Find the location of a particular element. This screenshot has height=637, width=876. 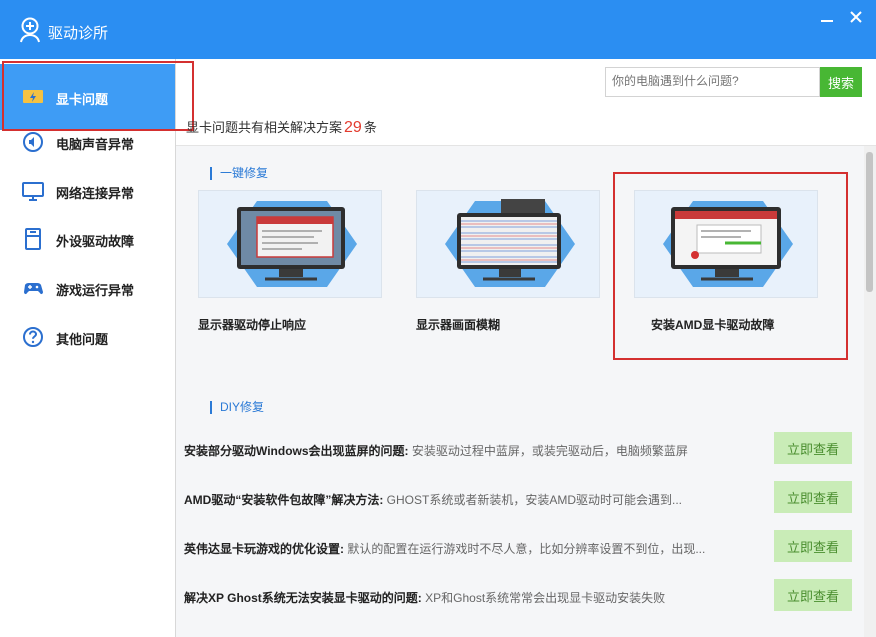

scrollbar is located at coordinates (870, 391).